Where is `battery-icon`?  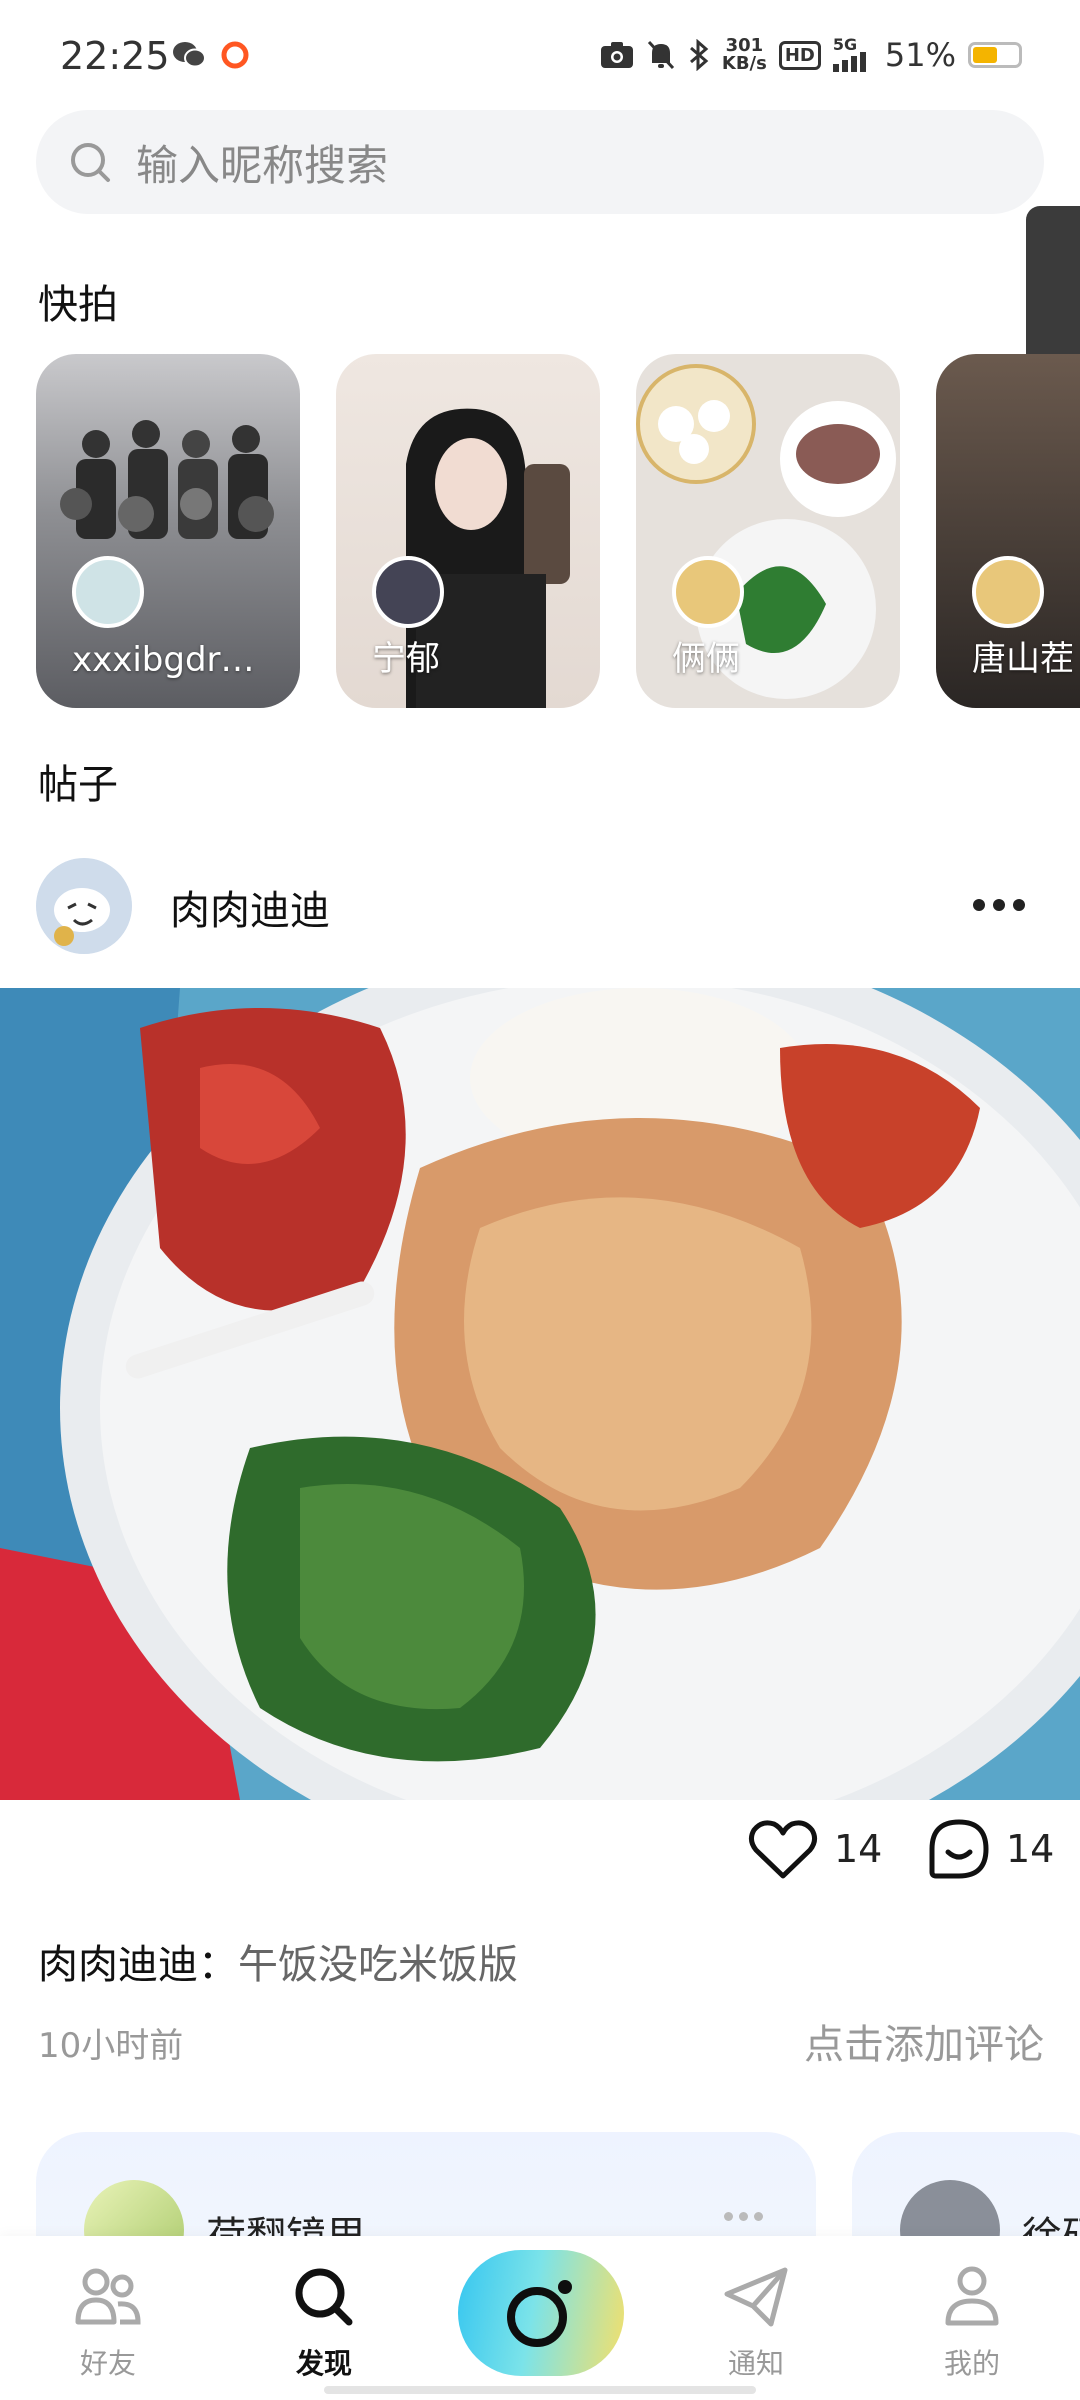 battery-icon is located at coordinates (995, 55).